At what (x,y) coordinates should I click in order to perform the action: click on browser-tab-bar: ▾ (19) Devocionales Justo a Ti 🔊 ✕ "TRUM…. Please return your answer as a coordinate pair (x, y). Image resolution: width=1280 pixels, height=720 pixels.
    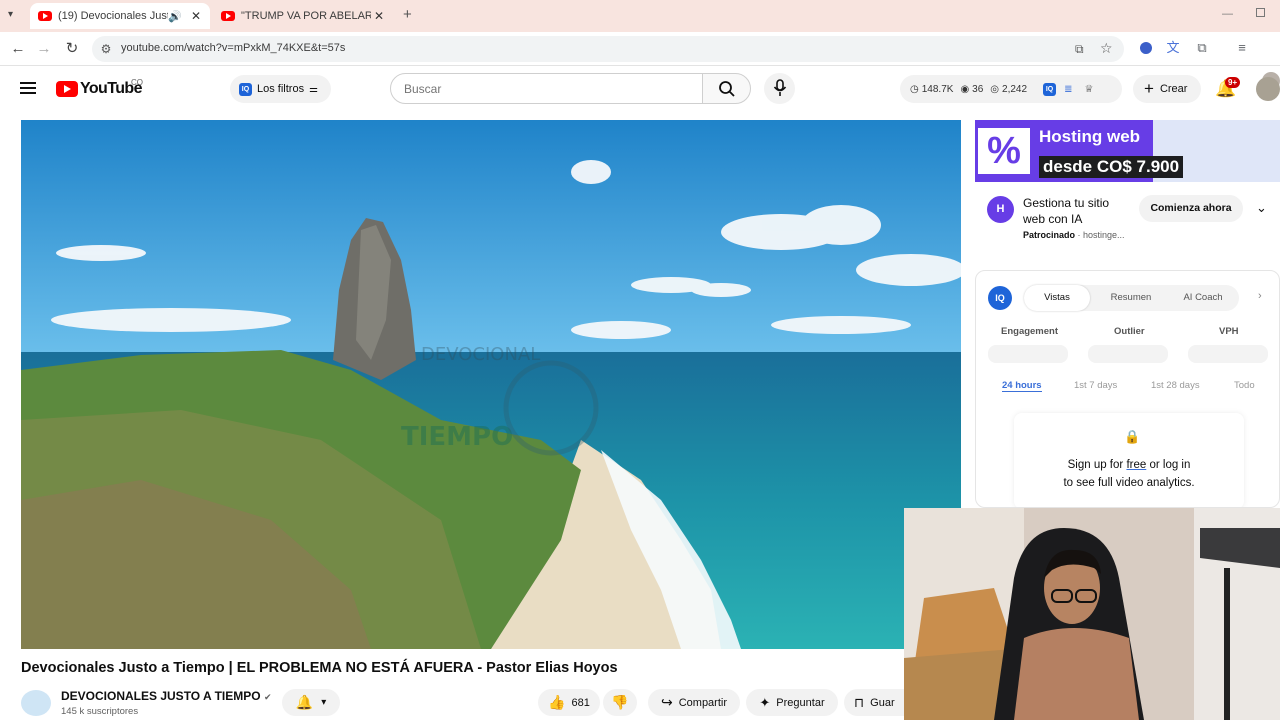
    Looking at the image, I should click on (640, 16).